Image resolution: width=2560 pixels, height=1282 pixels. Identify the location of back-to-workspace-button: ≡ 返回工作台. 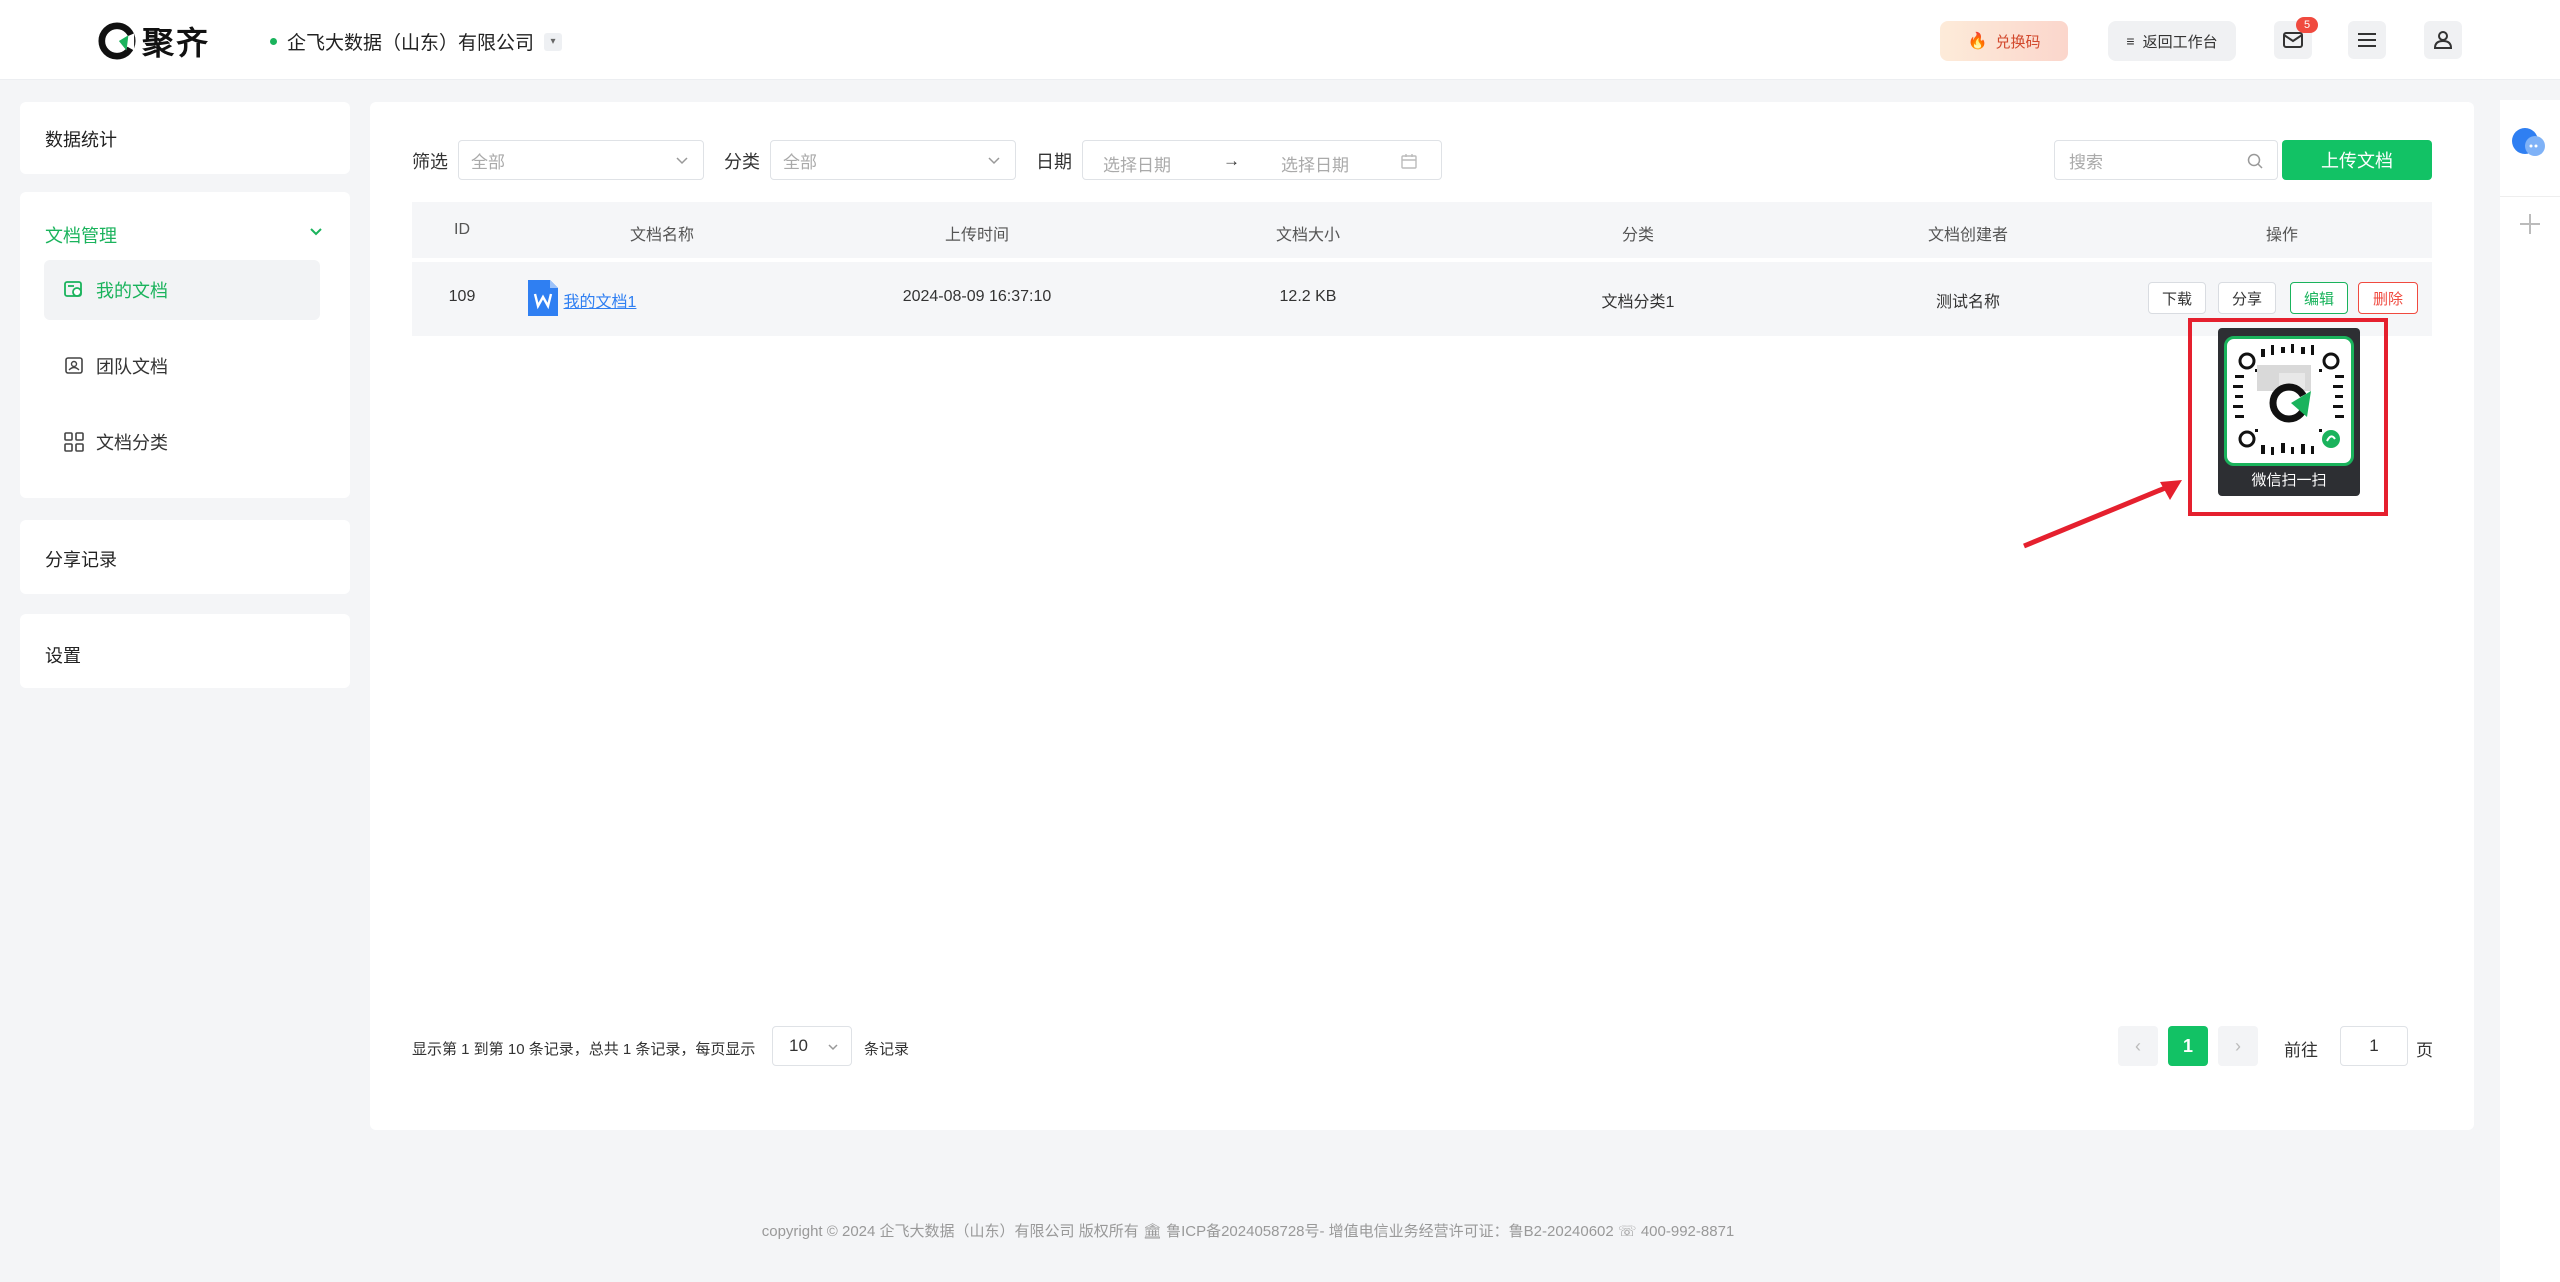
(2172, 41).